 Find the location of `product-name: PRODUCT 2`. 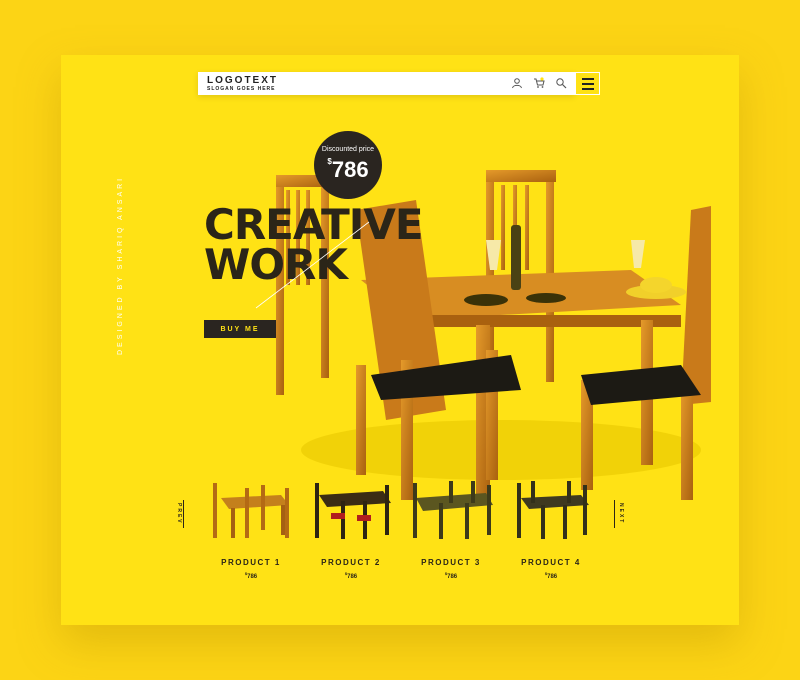

product-name: PRODUCT 2 is located at coordinates (351, 562).